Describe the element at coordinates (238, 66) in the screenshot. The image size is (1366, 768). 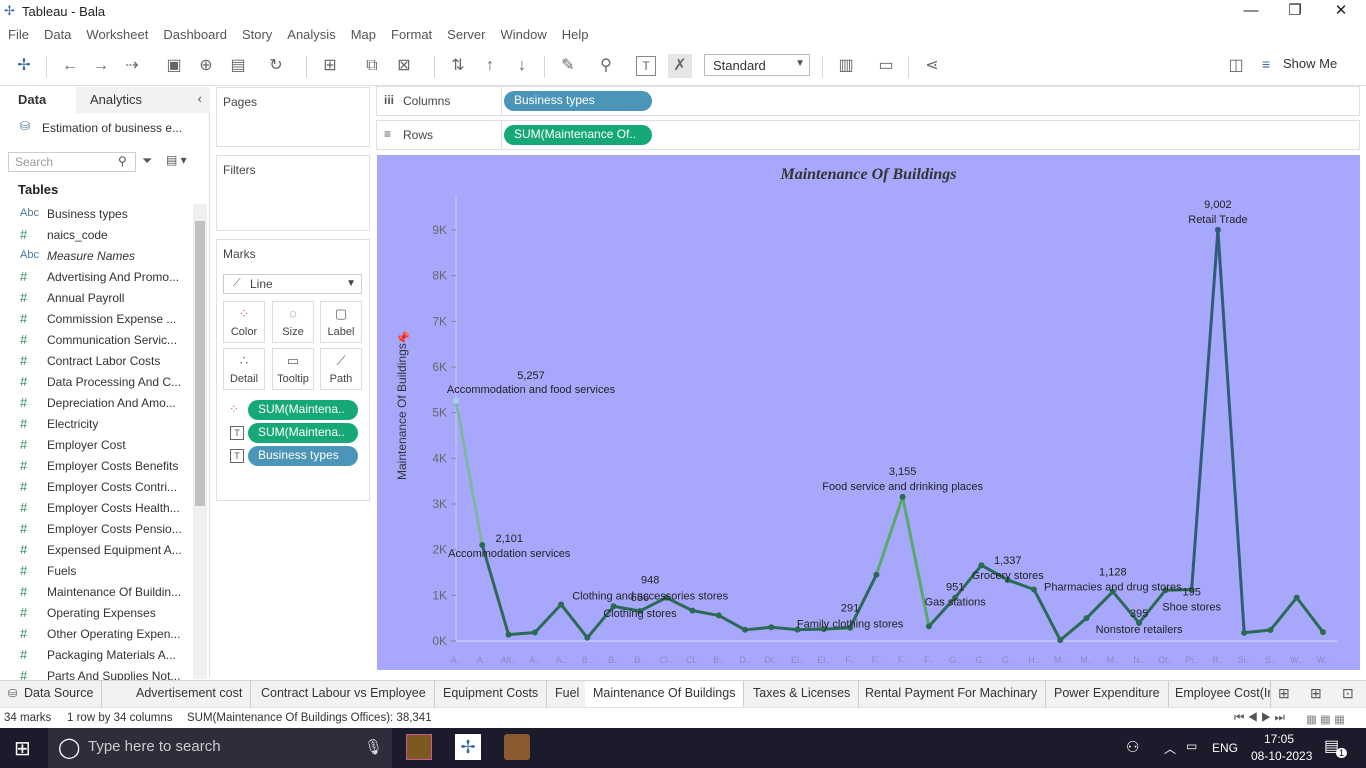
I see `pause-updates-icon: ▤` at that location.